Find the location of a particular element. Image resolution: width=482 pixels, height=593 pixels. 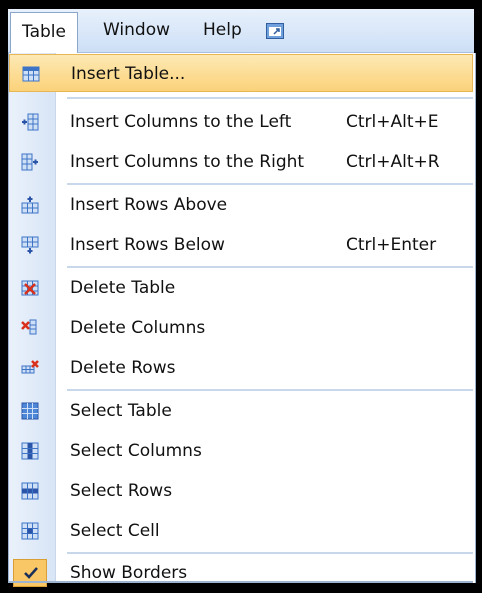

menu-item-label: Insert Columns to the Right is located at coordinates (187, 162).